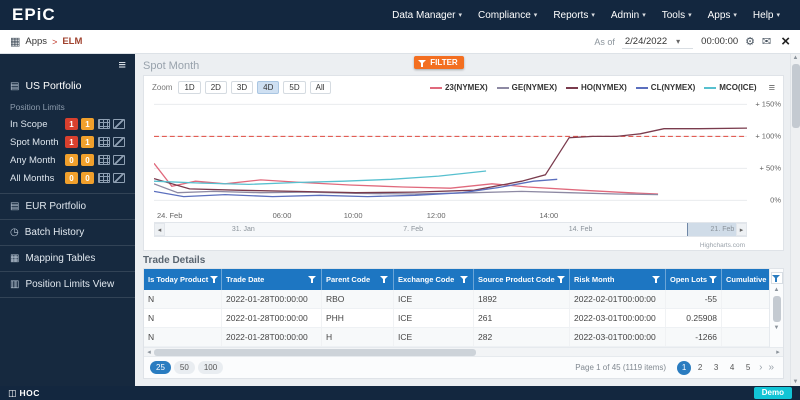 The image size is (800, 400). What do you see at coordinates (722, 15) in the screenshot?
I see `menu-apps: Apps ▾` at bounding box center [722, 15].